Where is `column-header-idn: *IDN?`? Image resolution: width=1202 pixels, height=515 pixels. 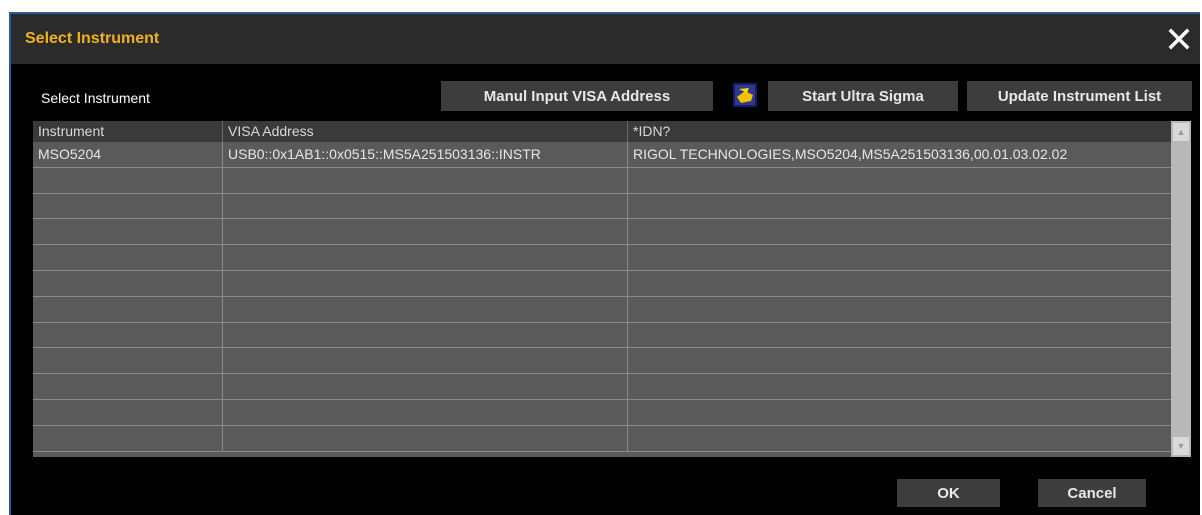
column-header-idn: *IDN? is located at coordinates (899, 131).